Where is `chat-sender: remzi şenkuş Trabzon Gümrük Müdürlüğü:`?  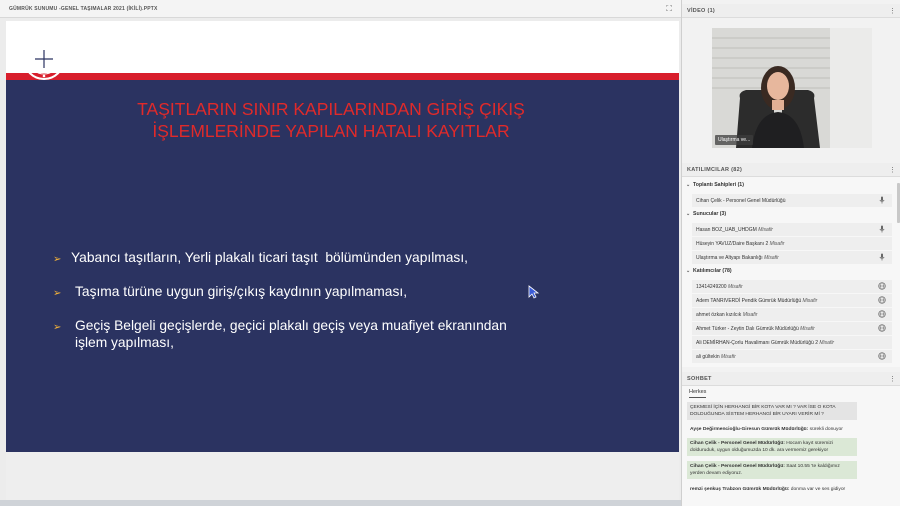
chat-sender: remzi şenkuş Trabzon Gümrük Müdürlüğü: is located at coordinates (740, 489).